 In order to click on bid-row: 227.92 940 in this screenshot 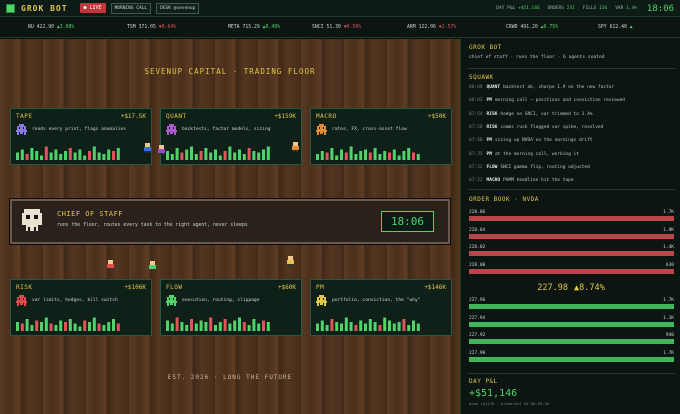, I will do `click(571, 338)`.